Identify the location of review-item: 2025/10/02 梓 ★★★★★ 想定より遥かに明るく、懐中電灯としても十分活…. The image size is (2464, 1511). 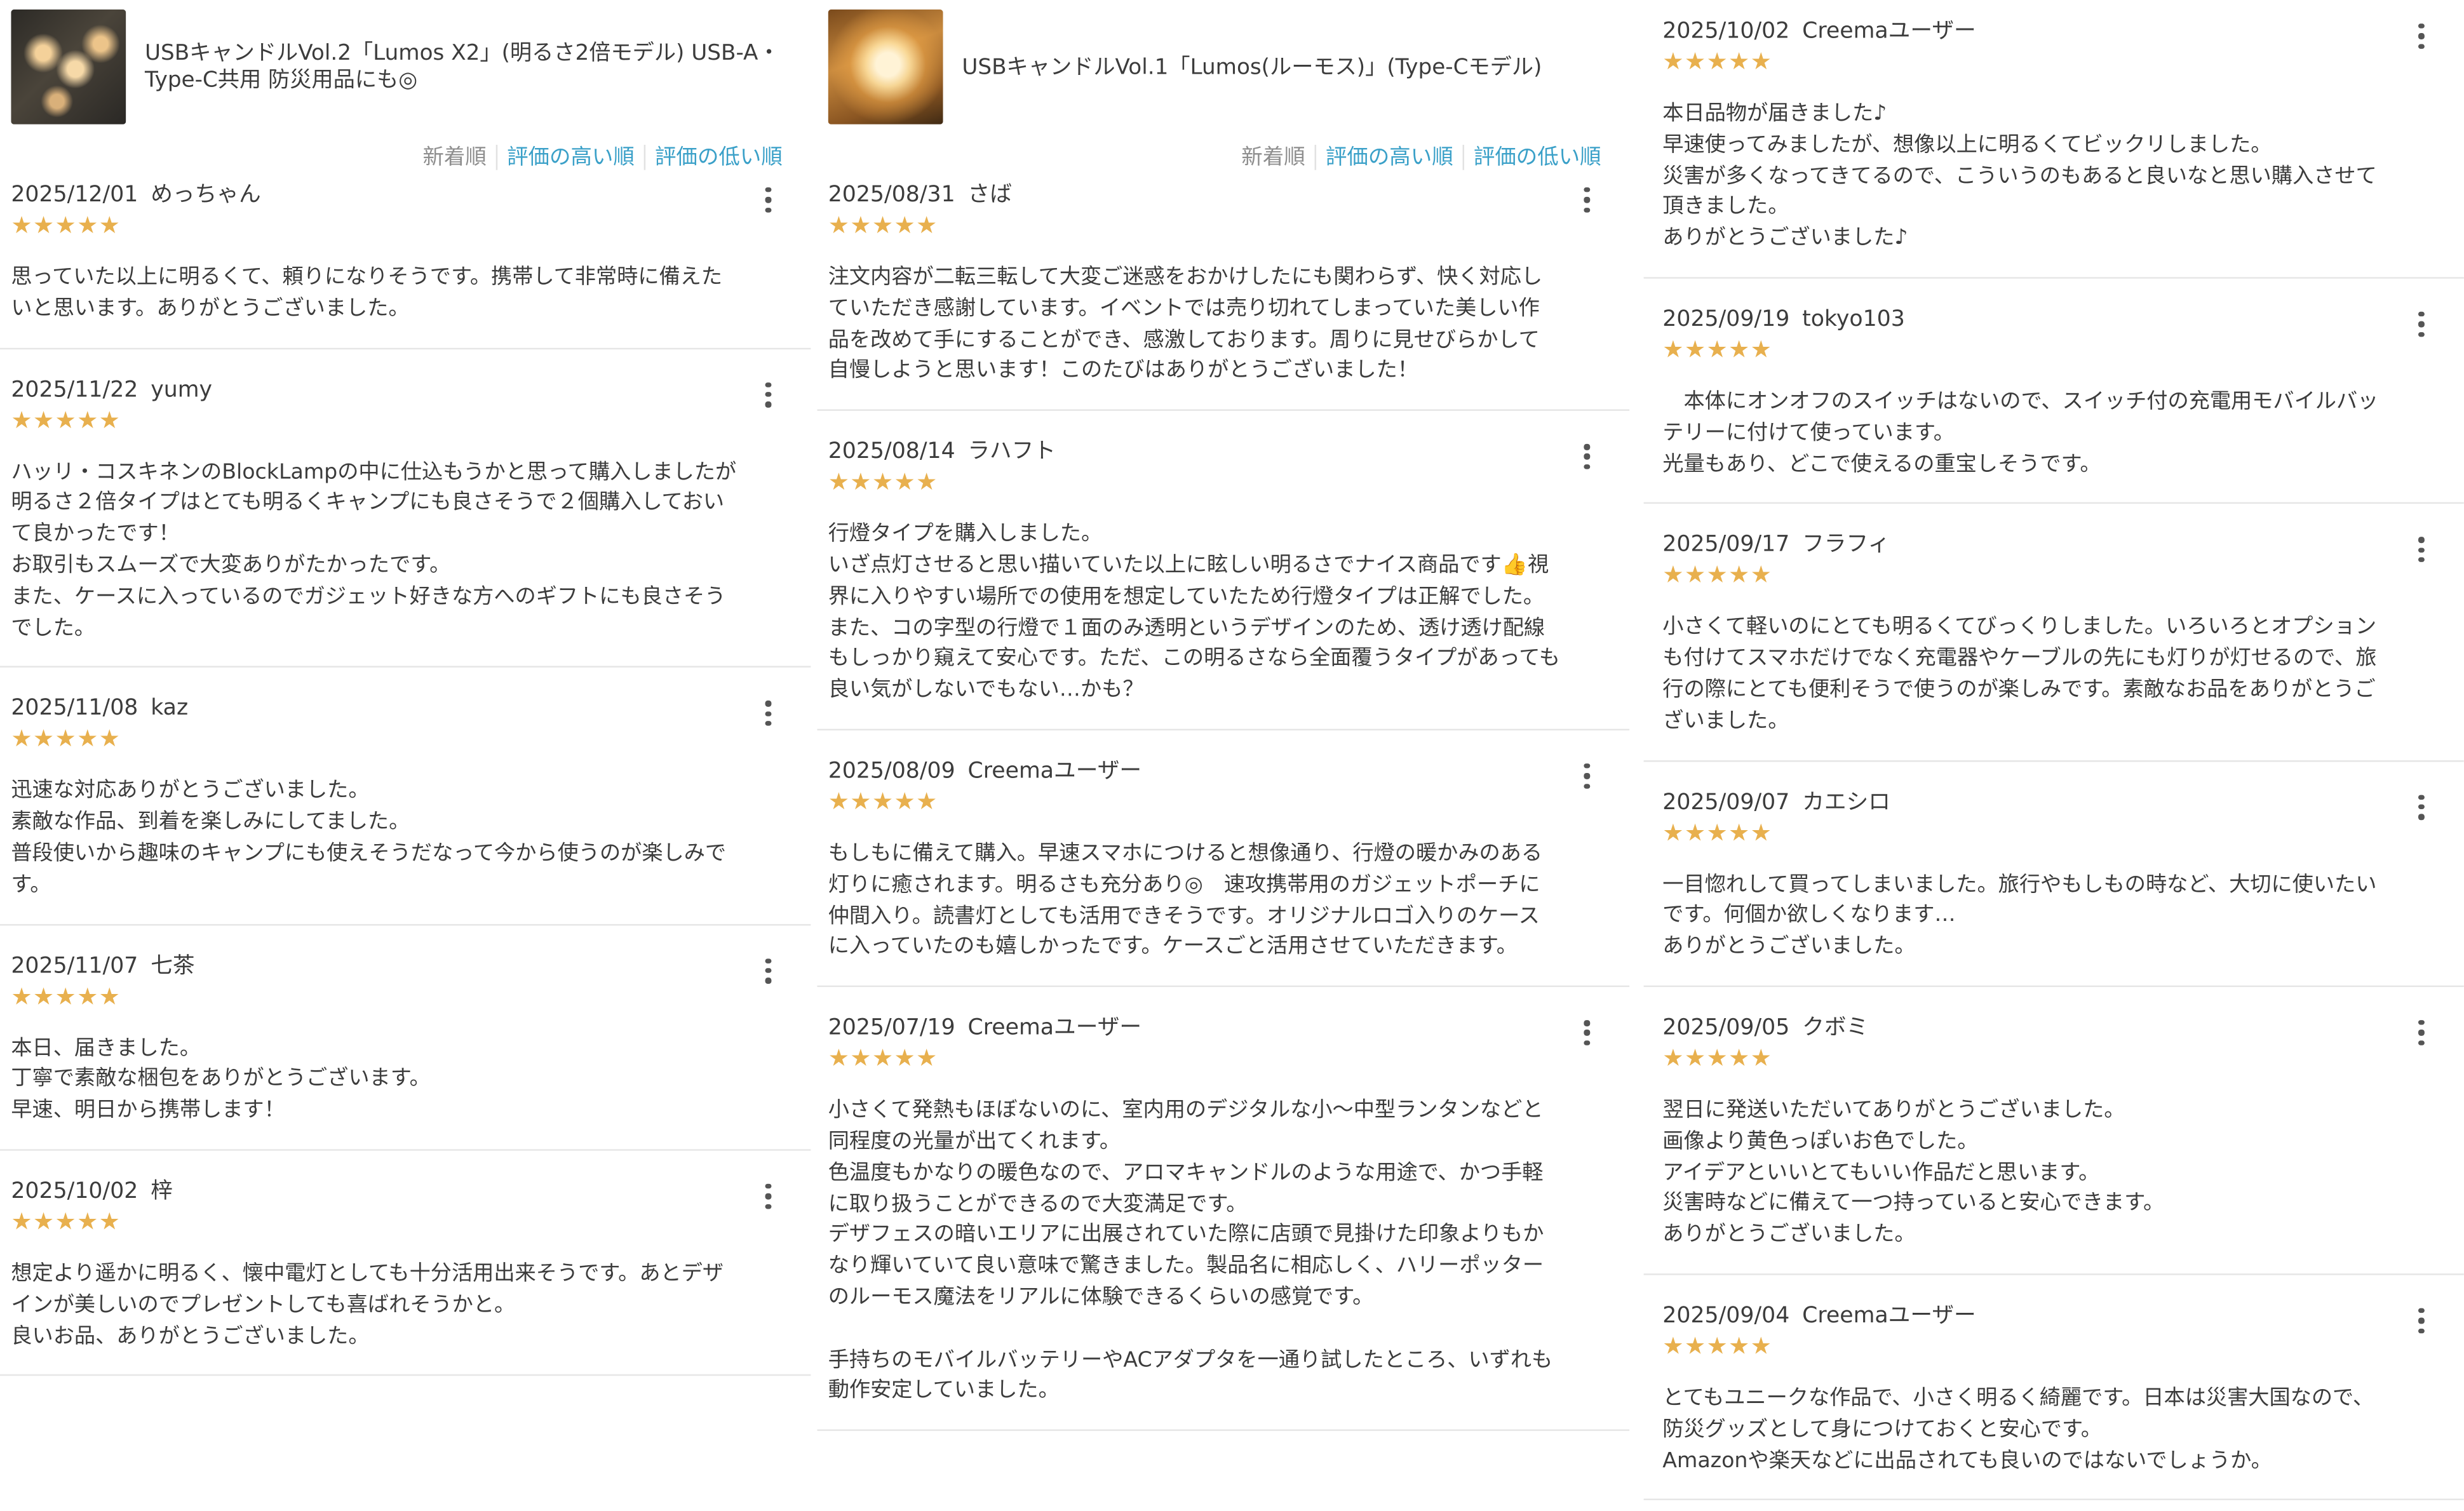
(406, 1276).